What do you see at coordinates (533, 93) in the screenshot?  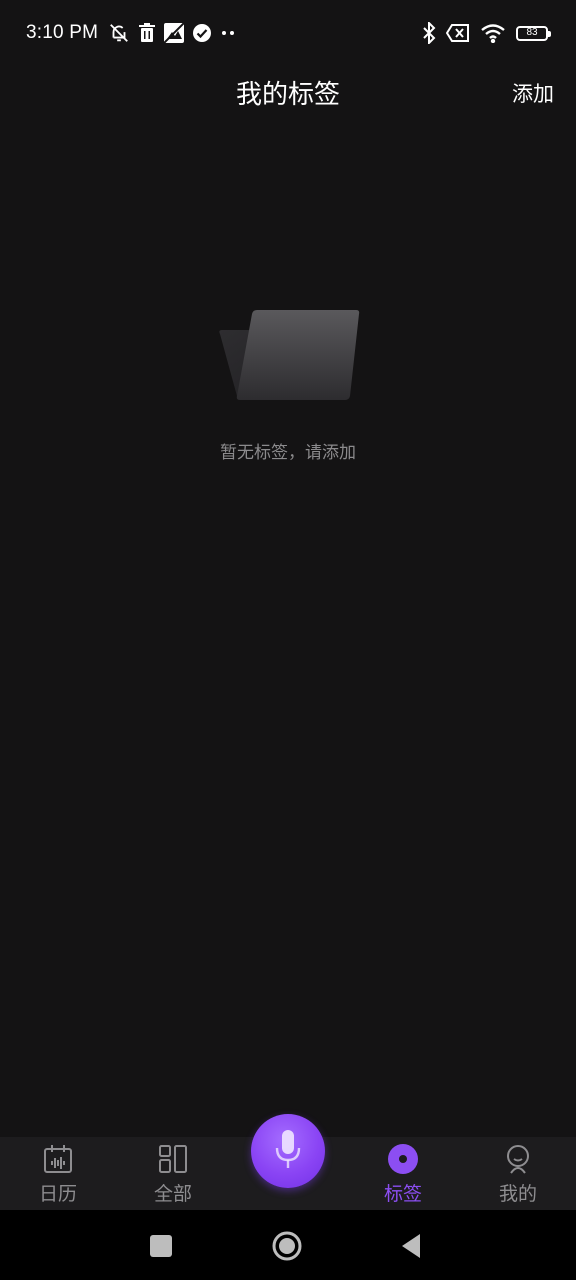 I see `add-button: 添加` at bounding box center [533, 93].